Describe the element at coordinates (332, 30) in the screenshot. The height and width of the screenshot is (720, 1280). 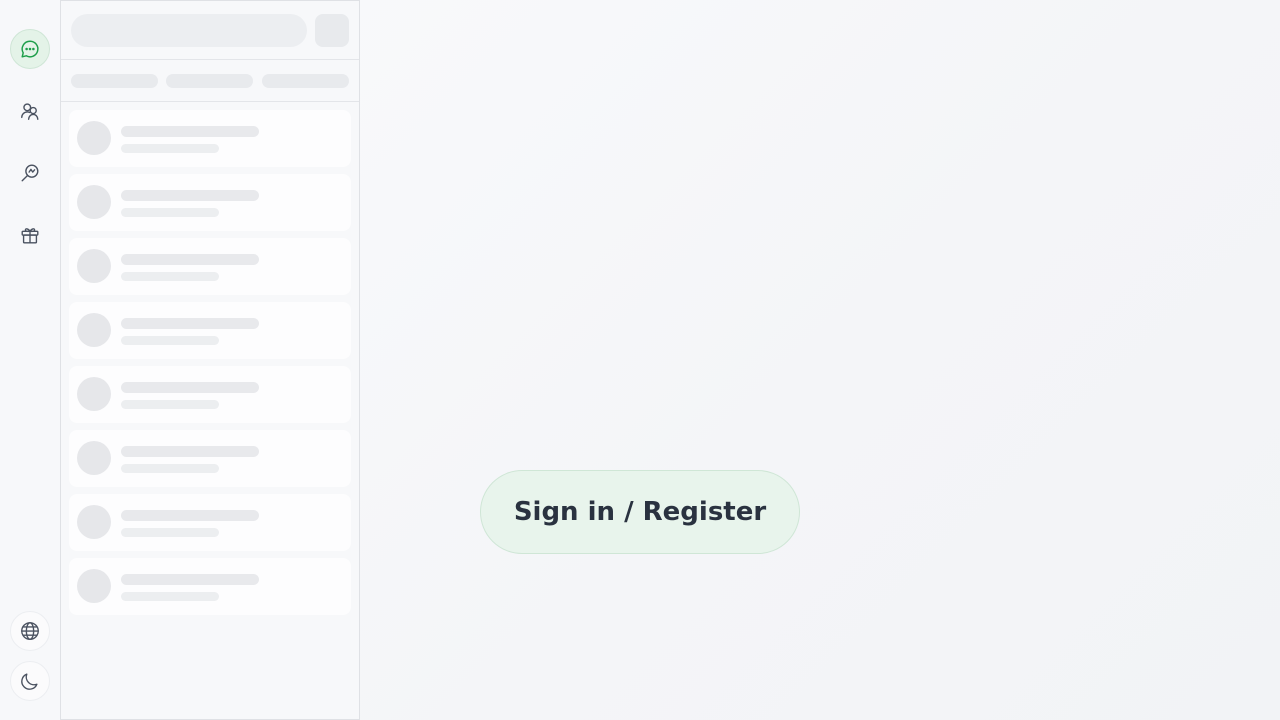
I see `add-button-skeleton` at that location.